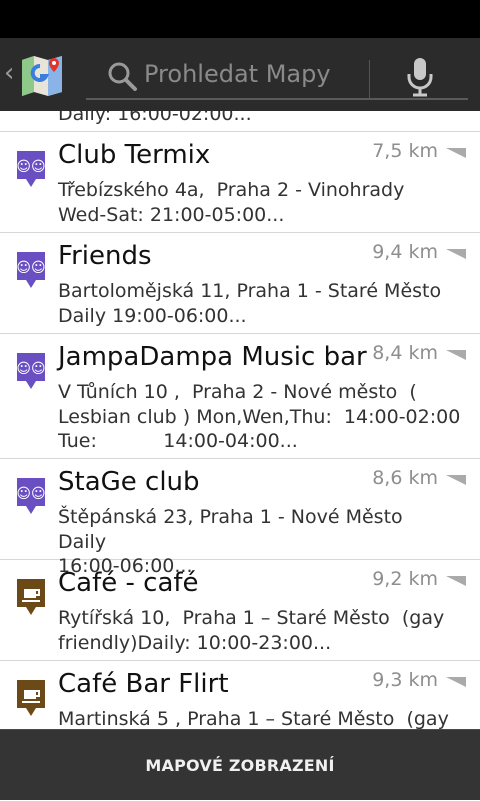  Describe the element at coordinates (254, 74) in the screenshot. I see `search-input` at that location.